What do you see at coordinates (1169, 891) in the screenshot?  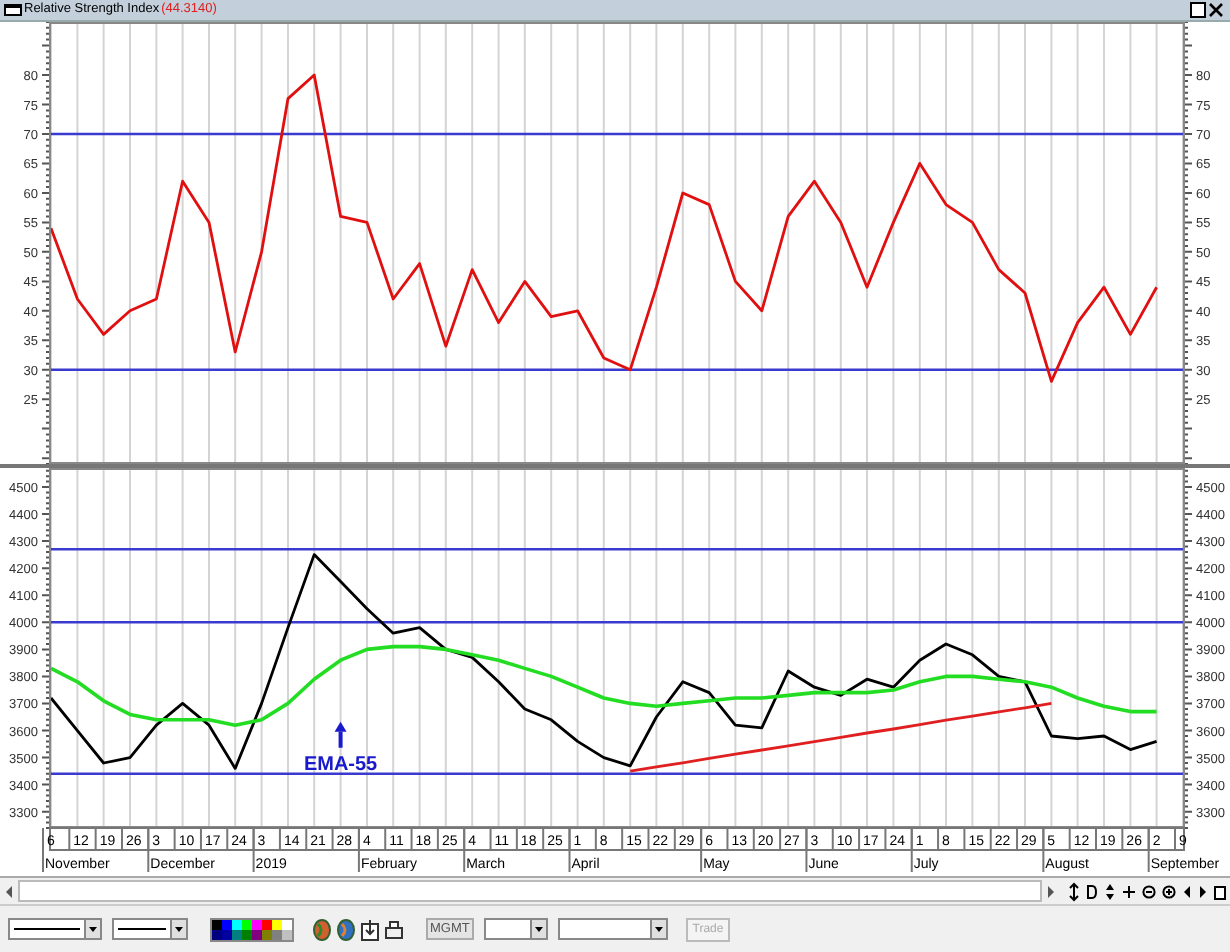 I see `zoom-in-icon` at bounding box center [1169, 891].